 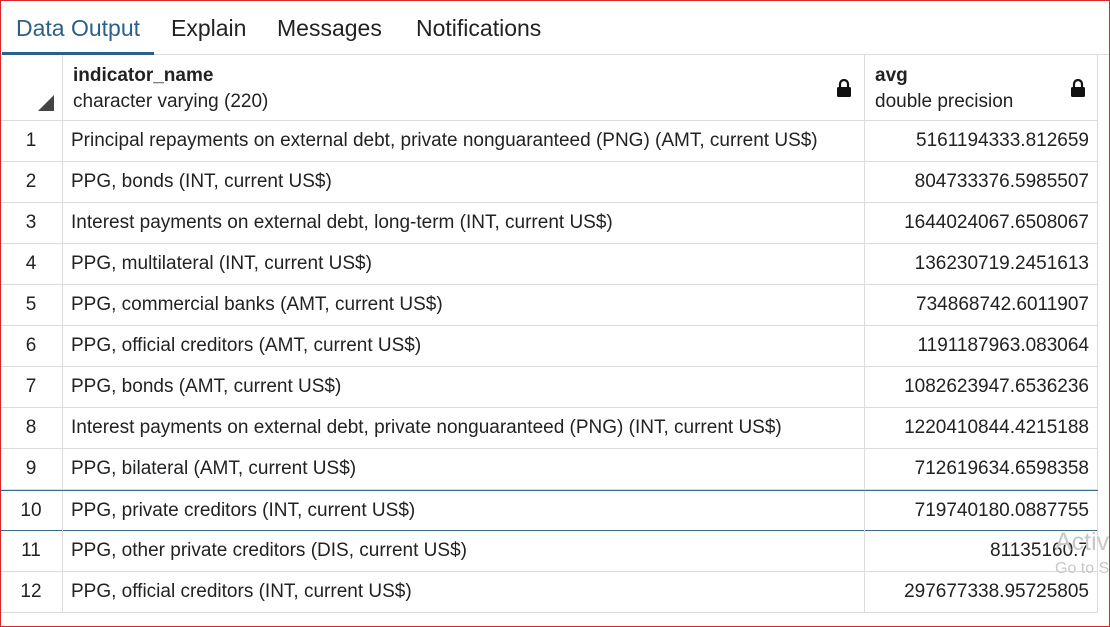 What do you see at coordinates (981, 551) in the screenshot?
I see `cell-avg: 81135160.7` at bounding box center [981, 551].